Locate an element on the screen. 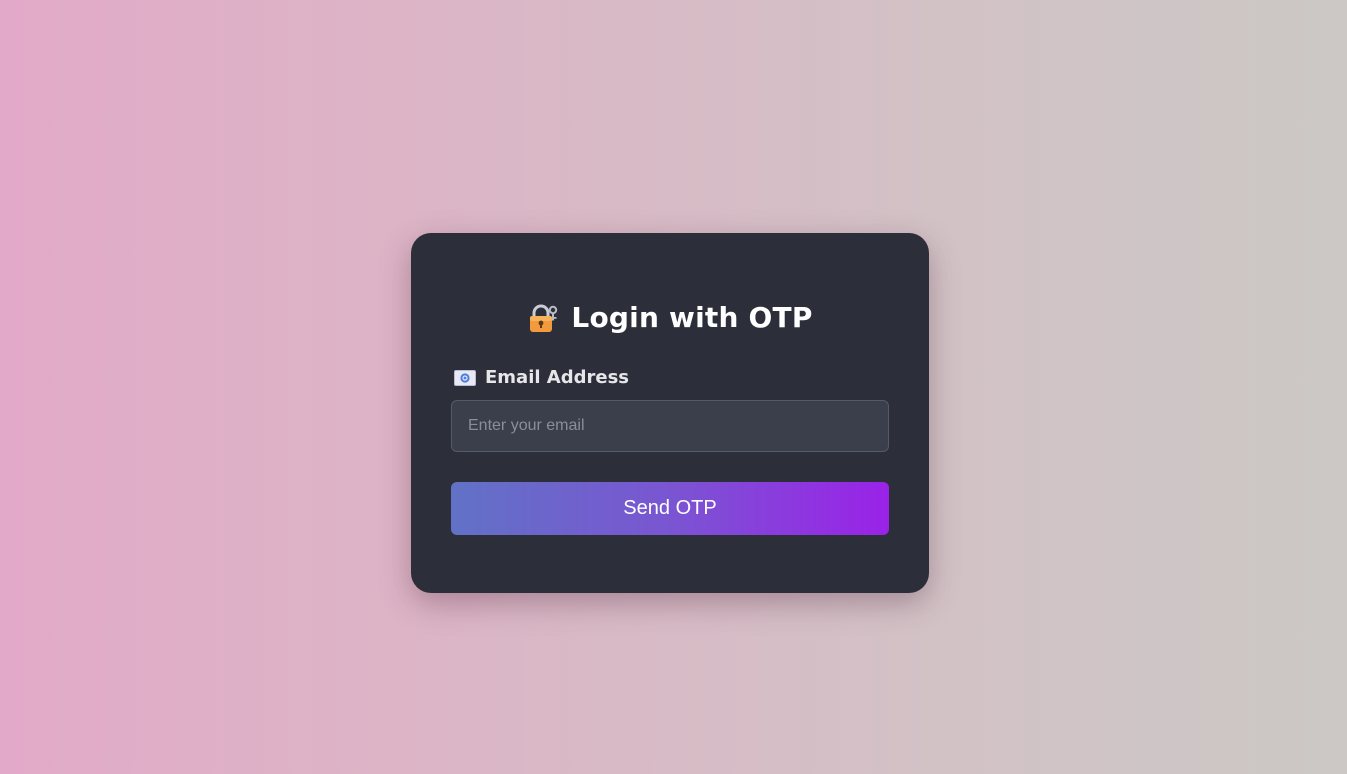 Image resolution: width=1347 pixels, height=774 pixels. lock-with-key-icon is located at coordinates (543, 318).